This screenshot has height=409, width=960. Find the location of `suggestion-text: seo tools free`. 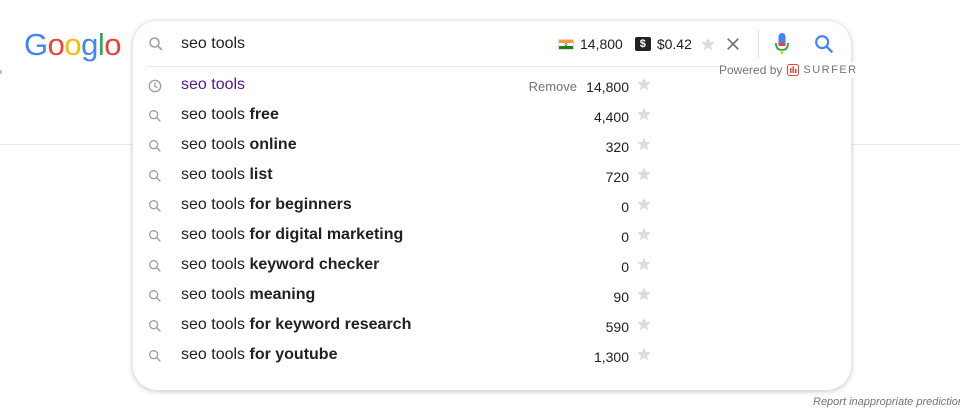

suggestion-text: seo tools free is located at coordinates (230, 115).